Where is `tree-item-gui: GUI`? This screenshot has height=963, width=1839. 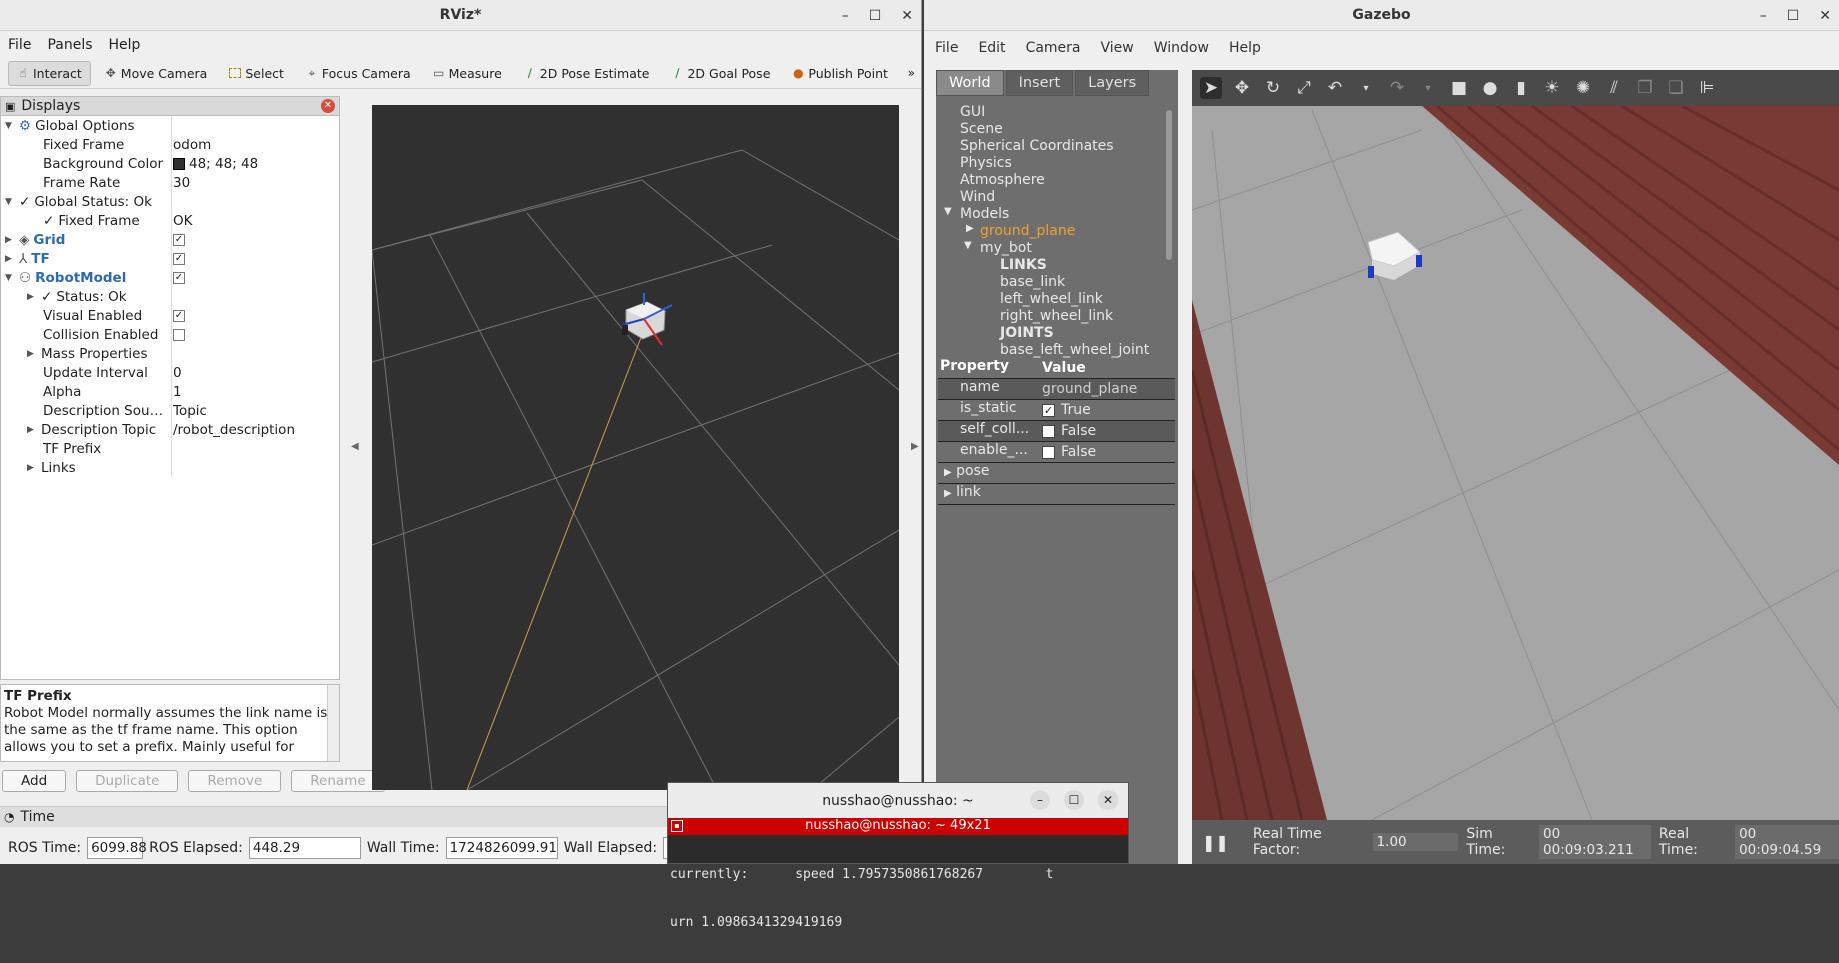
tree-item-gui: GUI is located at coordinates (972, 112).